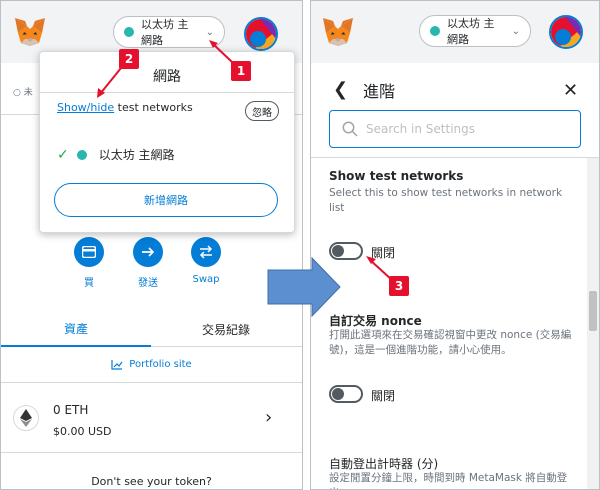  What do you see at coordinates (129, 59) in the screenshot?
I see `step-badge-2: 2` at bounding box center [129, 59].